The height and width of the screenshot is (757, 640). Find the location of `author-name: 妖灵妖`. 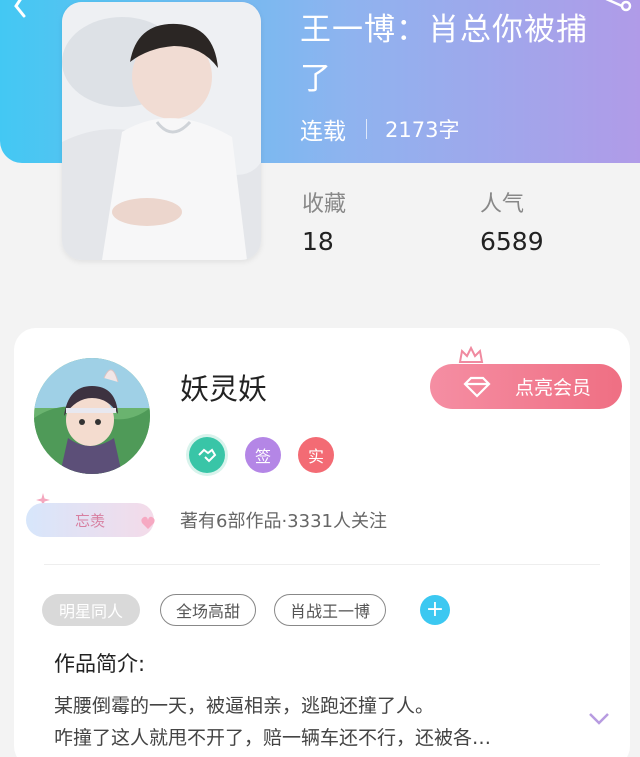

author-name: 妖灵妖 is located at coordinates (223, 387).